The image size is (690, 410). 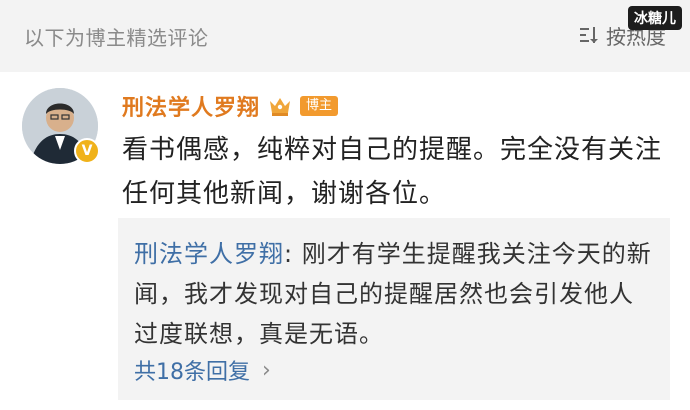 I want to click on watermark: 冰糖儿, so click(x=655, y=18).